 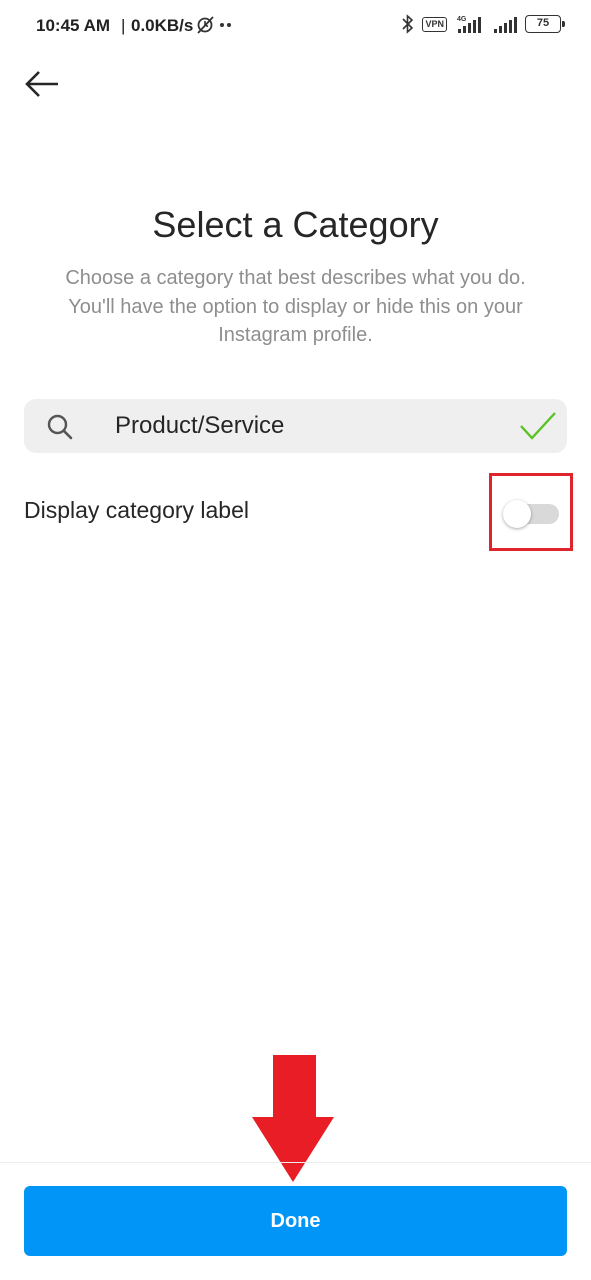 What do you see at coordinates (295, 1221) in the screenshot?
I see `done-button: Done` at bounding box center [295, 1221].